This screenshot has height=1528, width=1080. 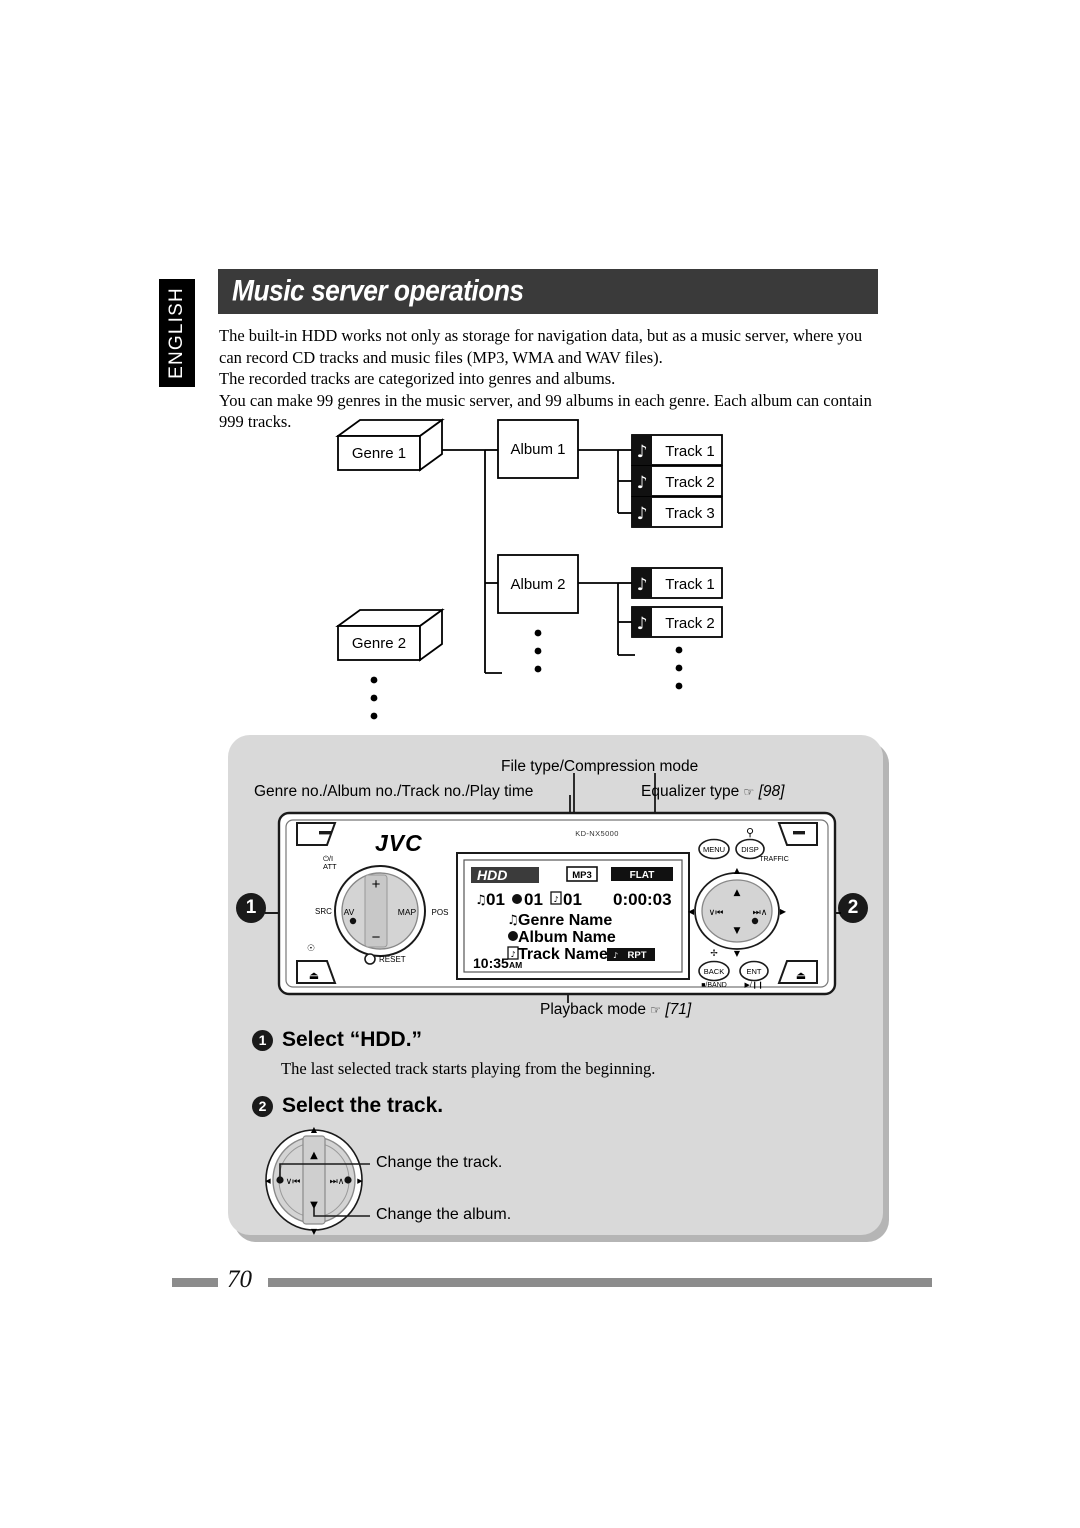 I want to click on back-label: BACK, so click(x=714, y=971).